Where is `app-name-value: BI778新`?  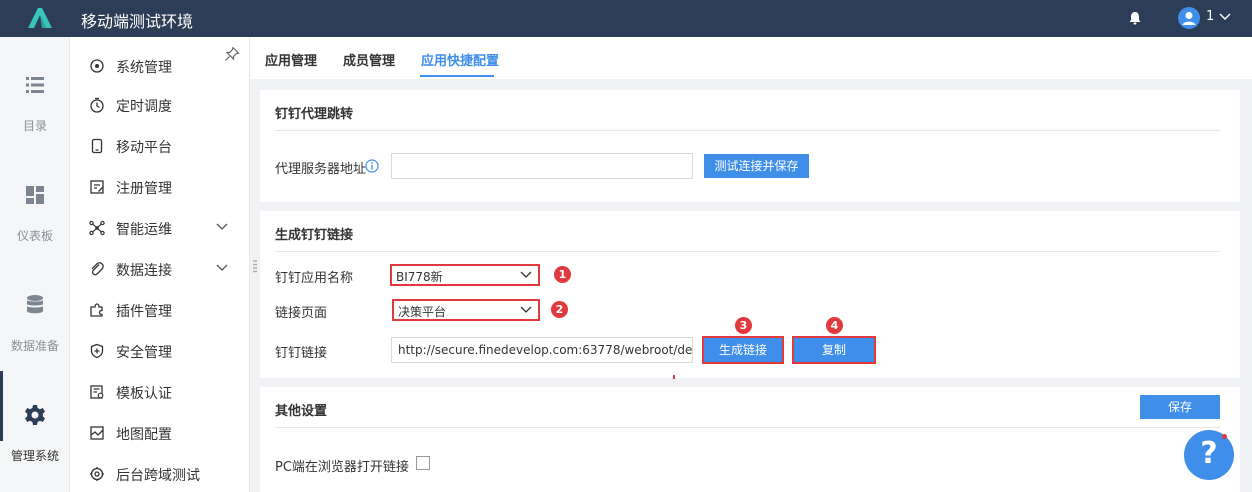 app-name-value: BI778新 is located at coordinates (419, 277).